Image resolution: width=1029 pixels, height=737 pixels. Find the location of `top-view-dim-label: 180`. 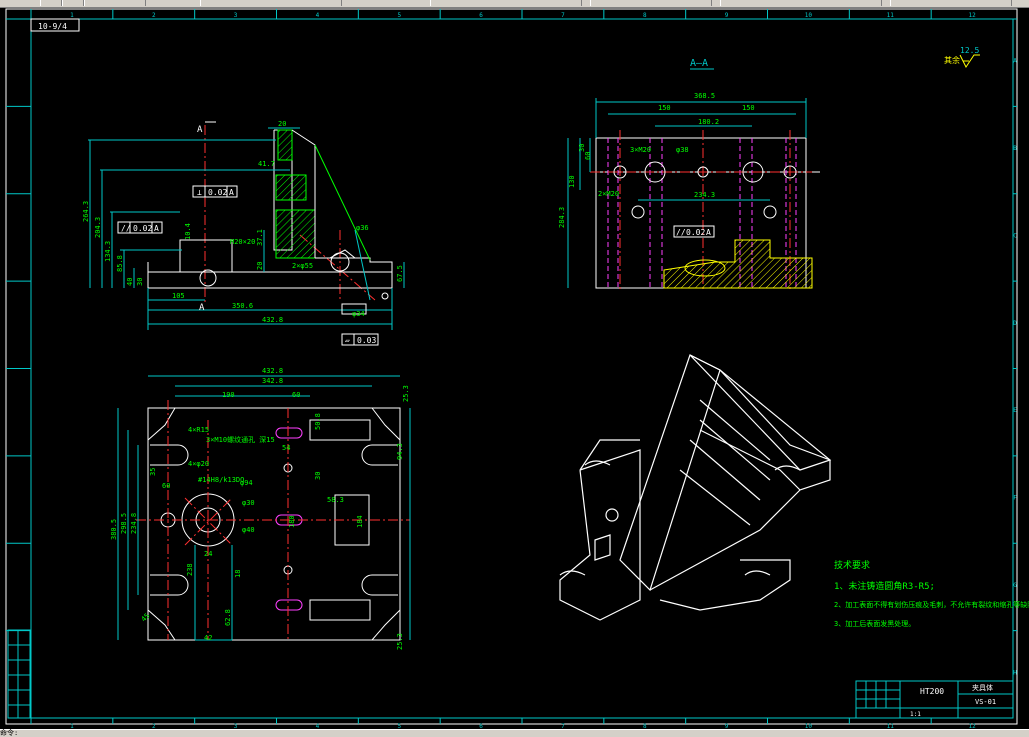

top-view-dim-label: 180 is located at coordinates (292, 521).